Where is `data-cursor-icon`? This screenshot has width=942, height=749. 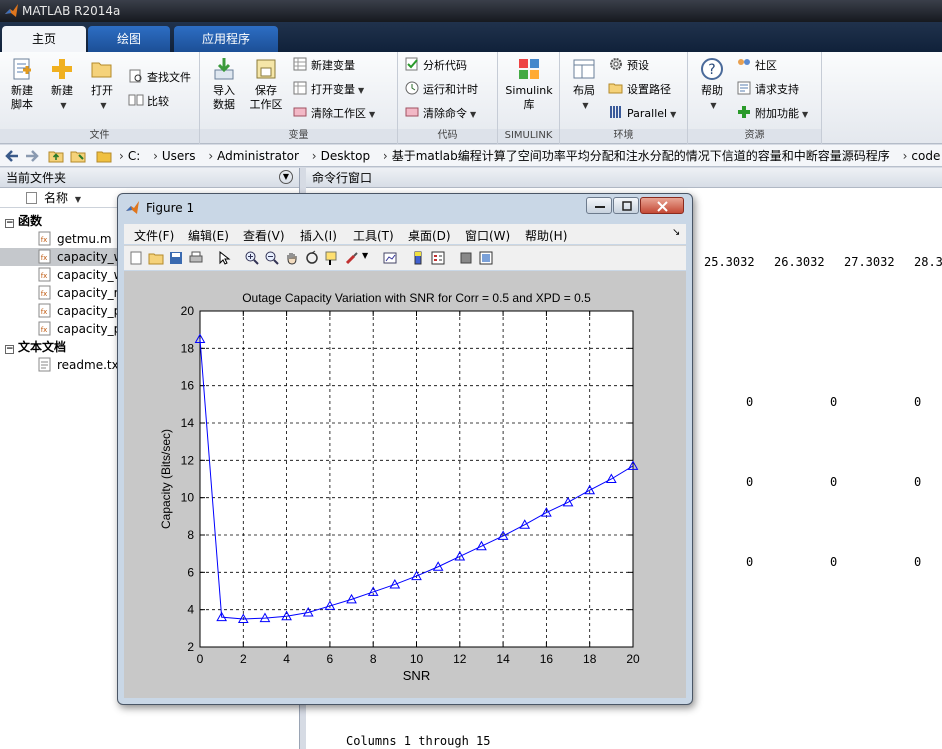
data-cursor-icon is located at coordinates (332, 258).